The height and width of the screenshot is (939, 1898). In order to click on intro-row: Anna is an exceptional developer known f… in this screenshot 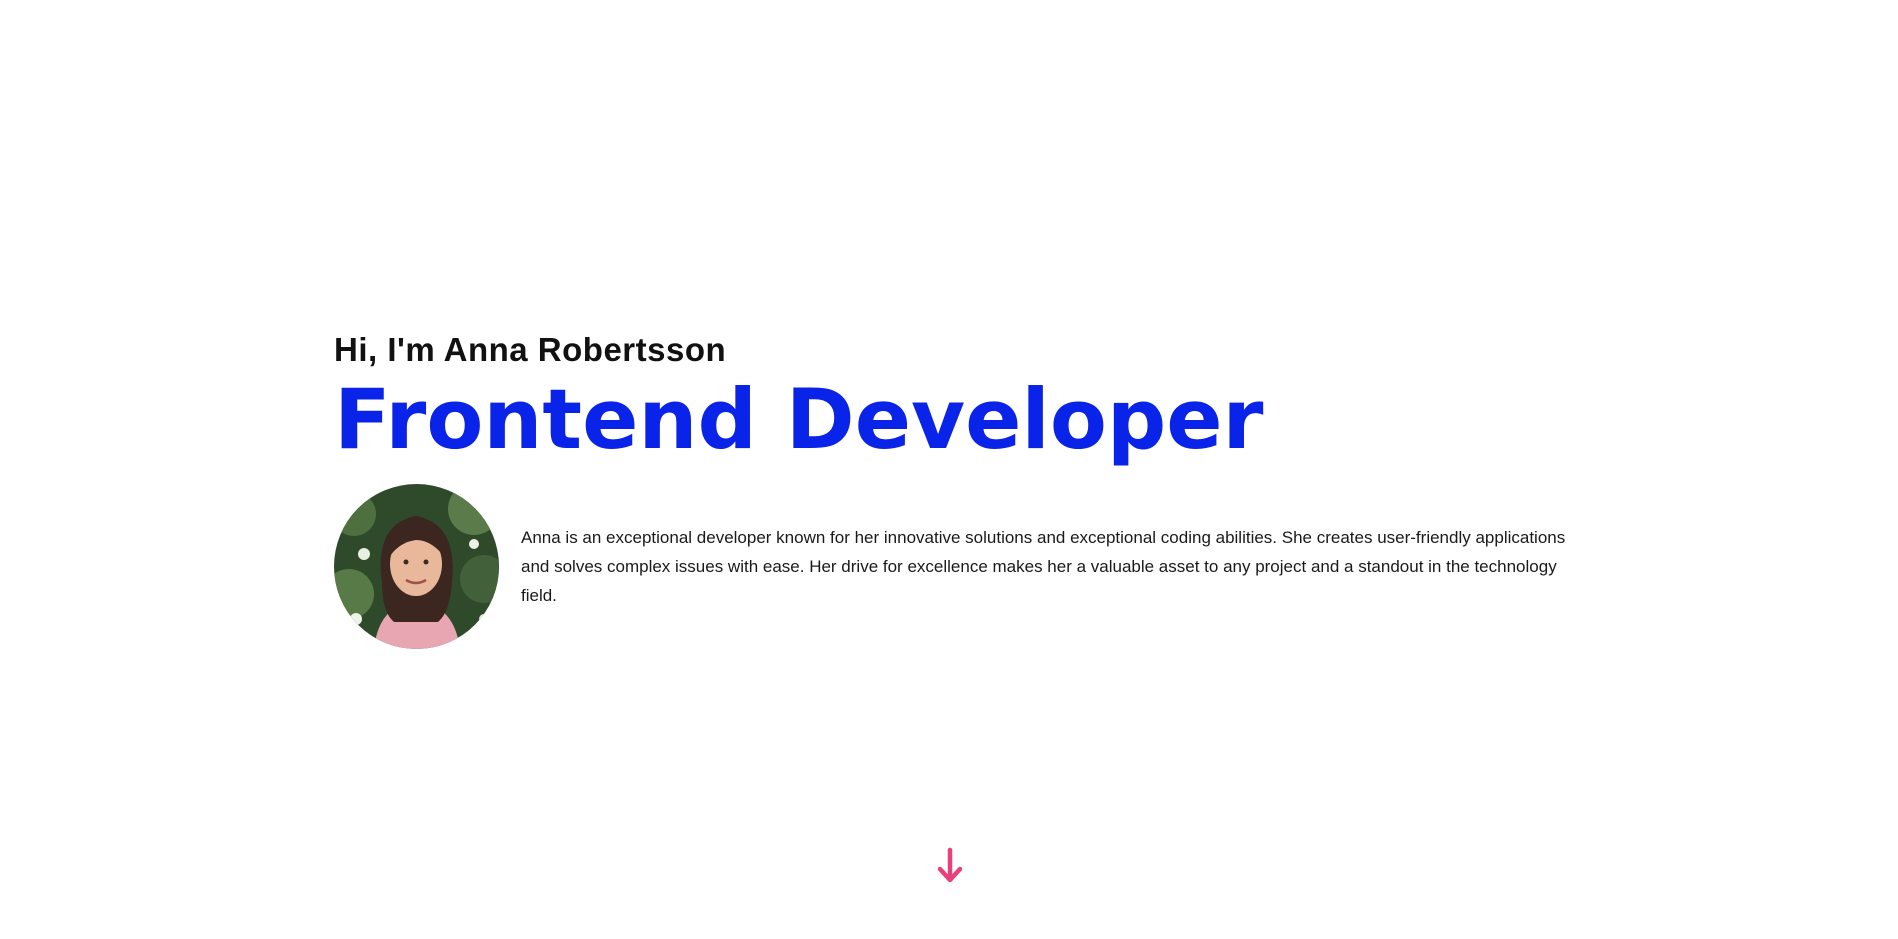, I will do `click(954, 566)`.